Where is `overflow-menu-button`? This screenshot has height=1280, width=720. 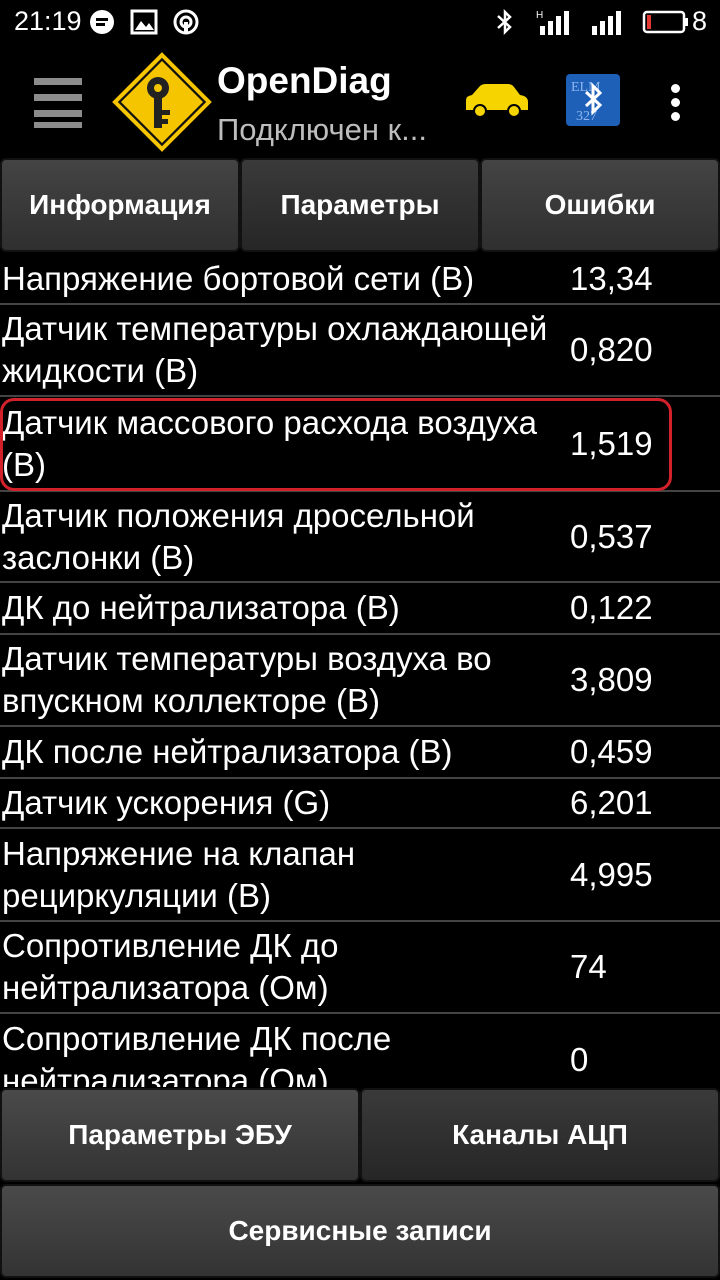
overflow-menu-button is located at coordinates (676, 102).